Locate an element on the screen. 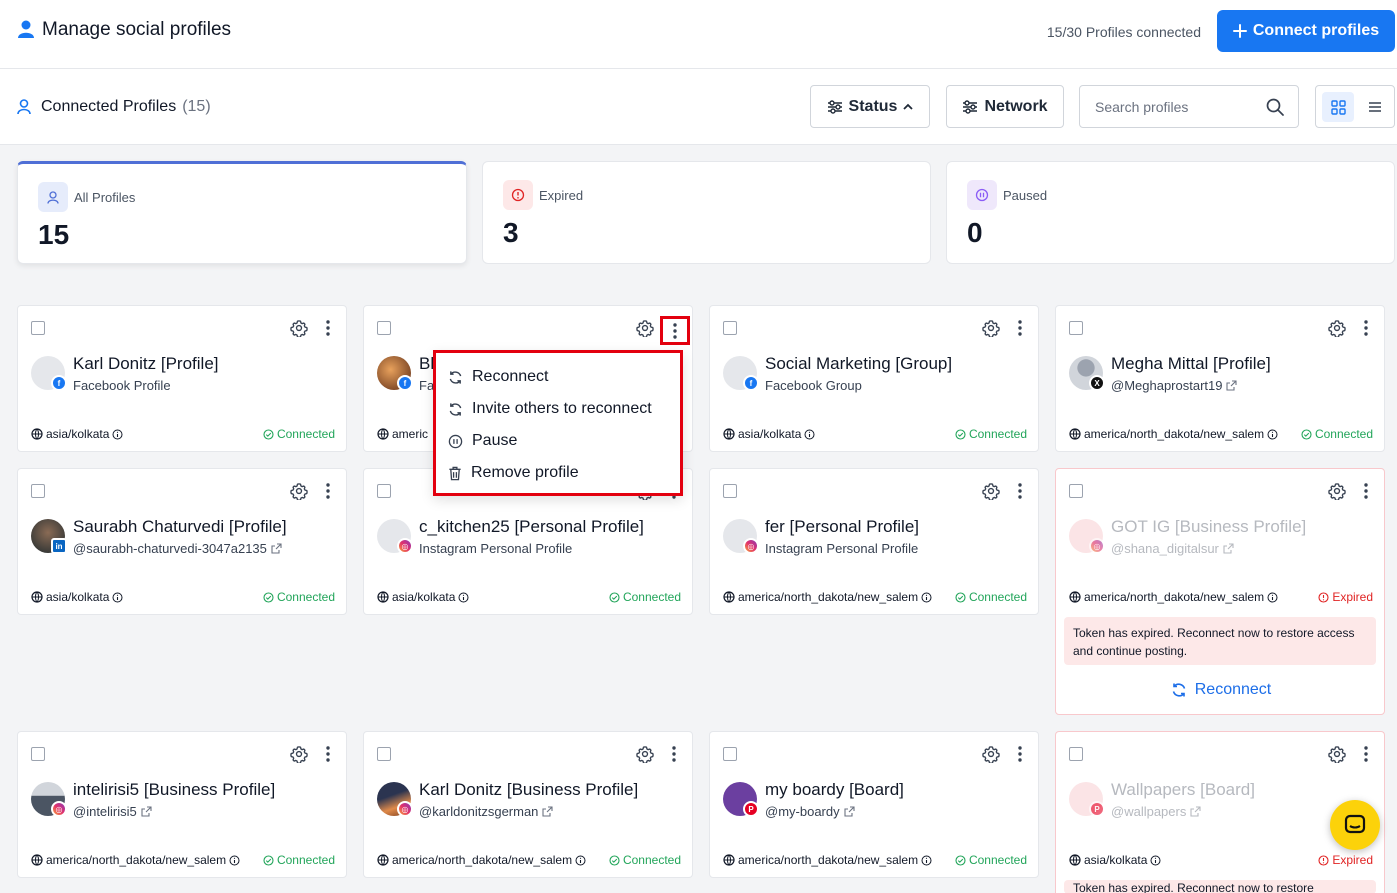 The image size is (1397, 893). profile-subtitle: @intelirisi5 is located at coordinates (112, 811).